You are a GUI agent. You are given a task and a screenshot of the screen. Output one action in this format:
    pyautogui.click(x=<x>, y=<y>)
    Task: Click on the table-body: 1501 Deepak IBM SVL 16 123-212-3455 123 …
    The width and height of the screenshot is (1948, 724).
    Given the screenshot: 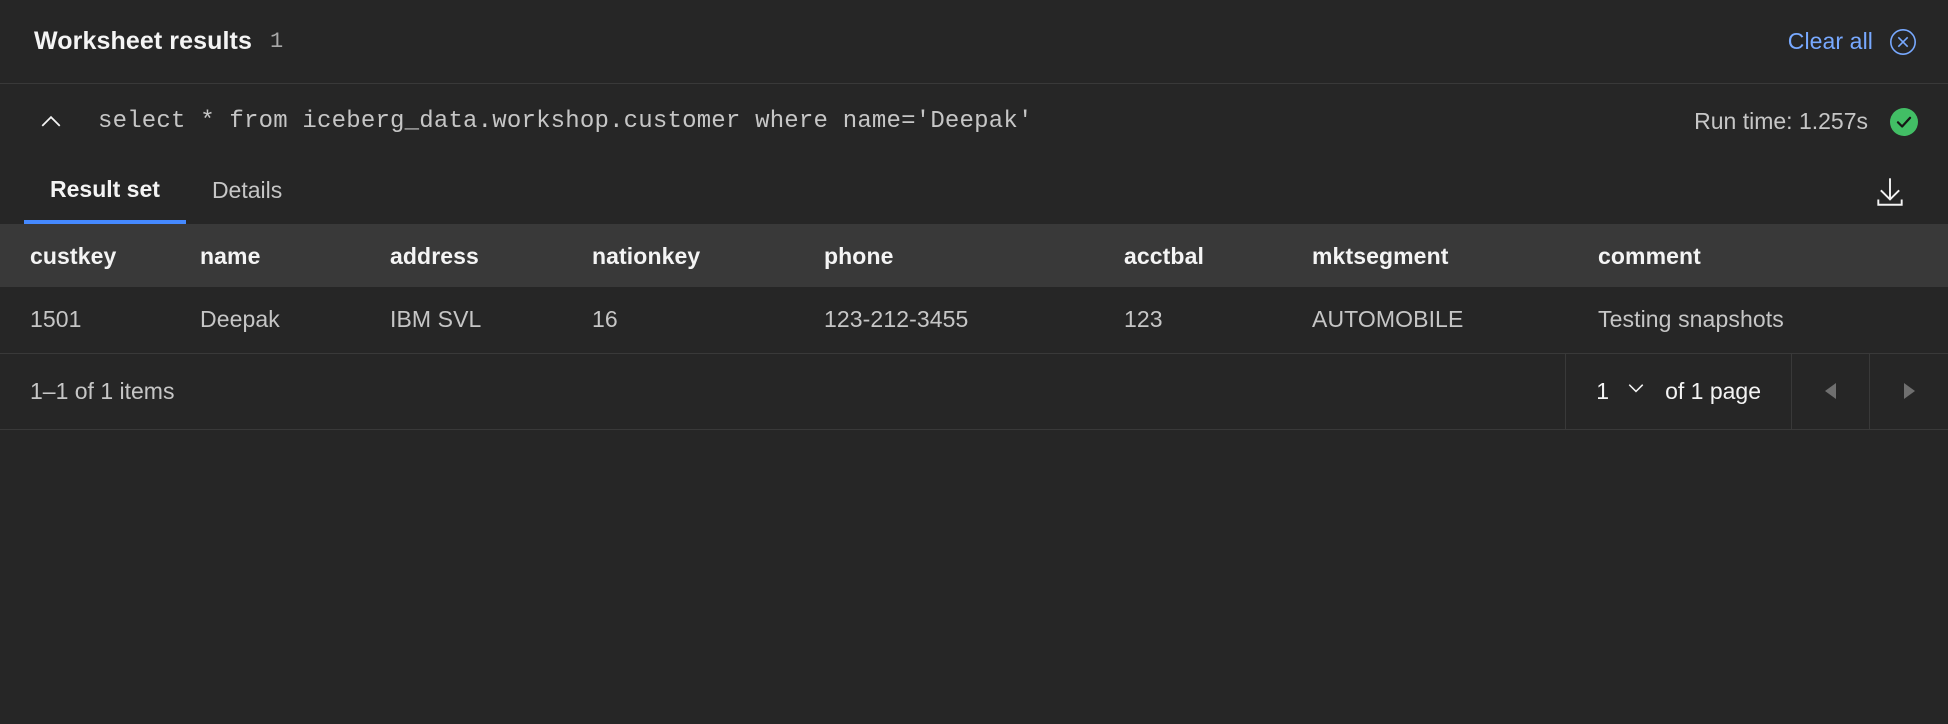 What is the action you would take?
    pyautogui.click(x=974, y=320)
    